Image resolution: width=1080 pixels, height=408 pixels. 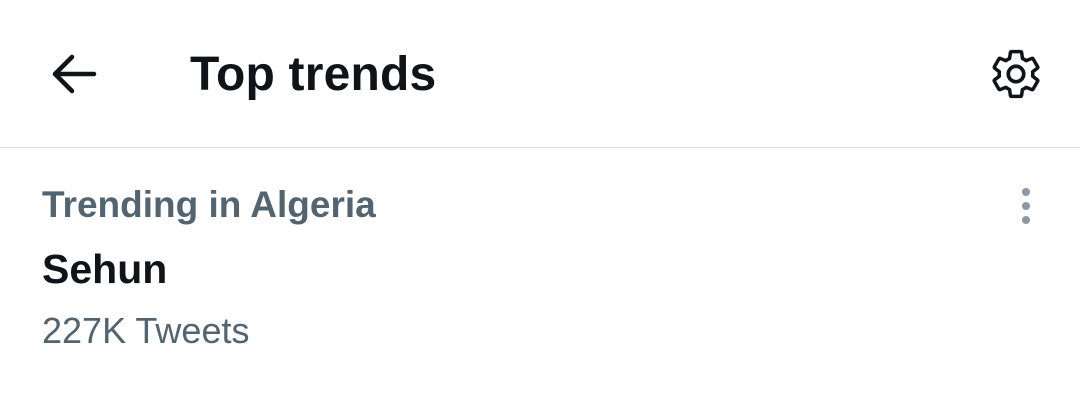 I want to click on trend-more-button, so click(x=1026, y=206).